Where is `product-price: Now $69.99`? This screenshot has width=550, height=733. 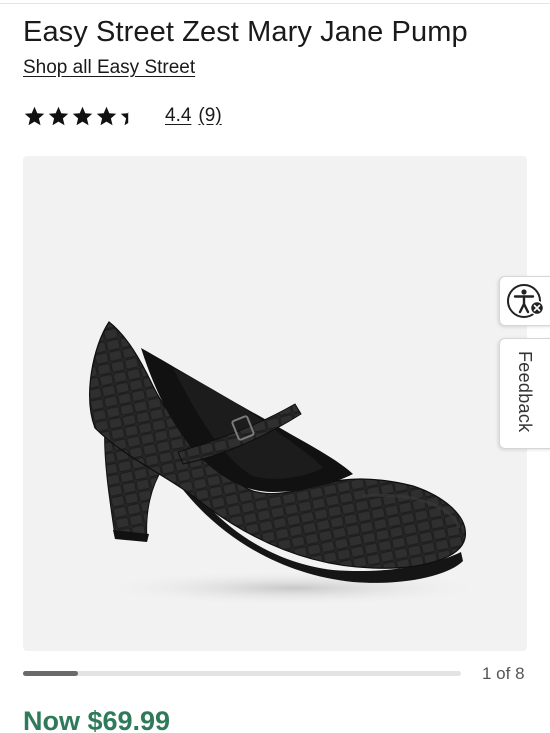 product-price: Now $69.99 is located at coordinates (97, 719).